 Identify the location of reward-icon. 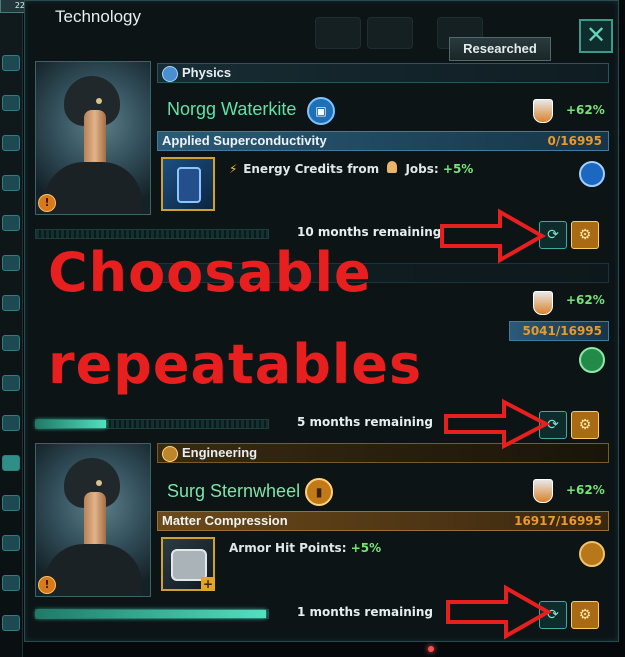
(592, 174).